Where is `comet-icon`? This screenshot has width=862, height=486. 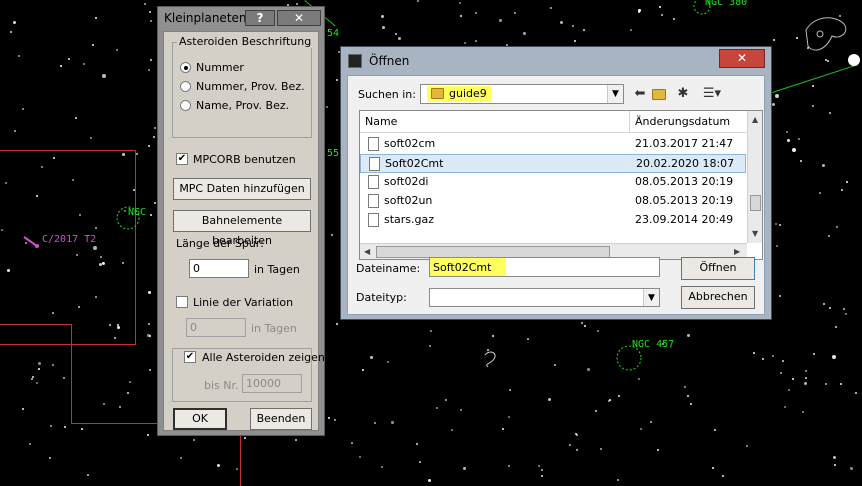 comet-icon is located at coordinates (31, 242).